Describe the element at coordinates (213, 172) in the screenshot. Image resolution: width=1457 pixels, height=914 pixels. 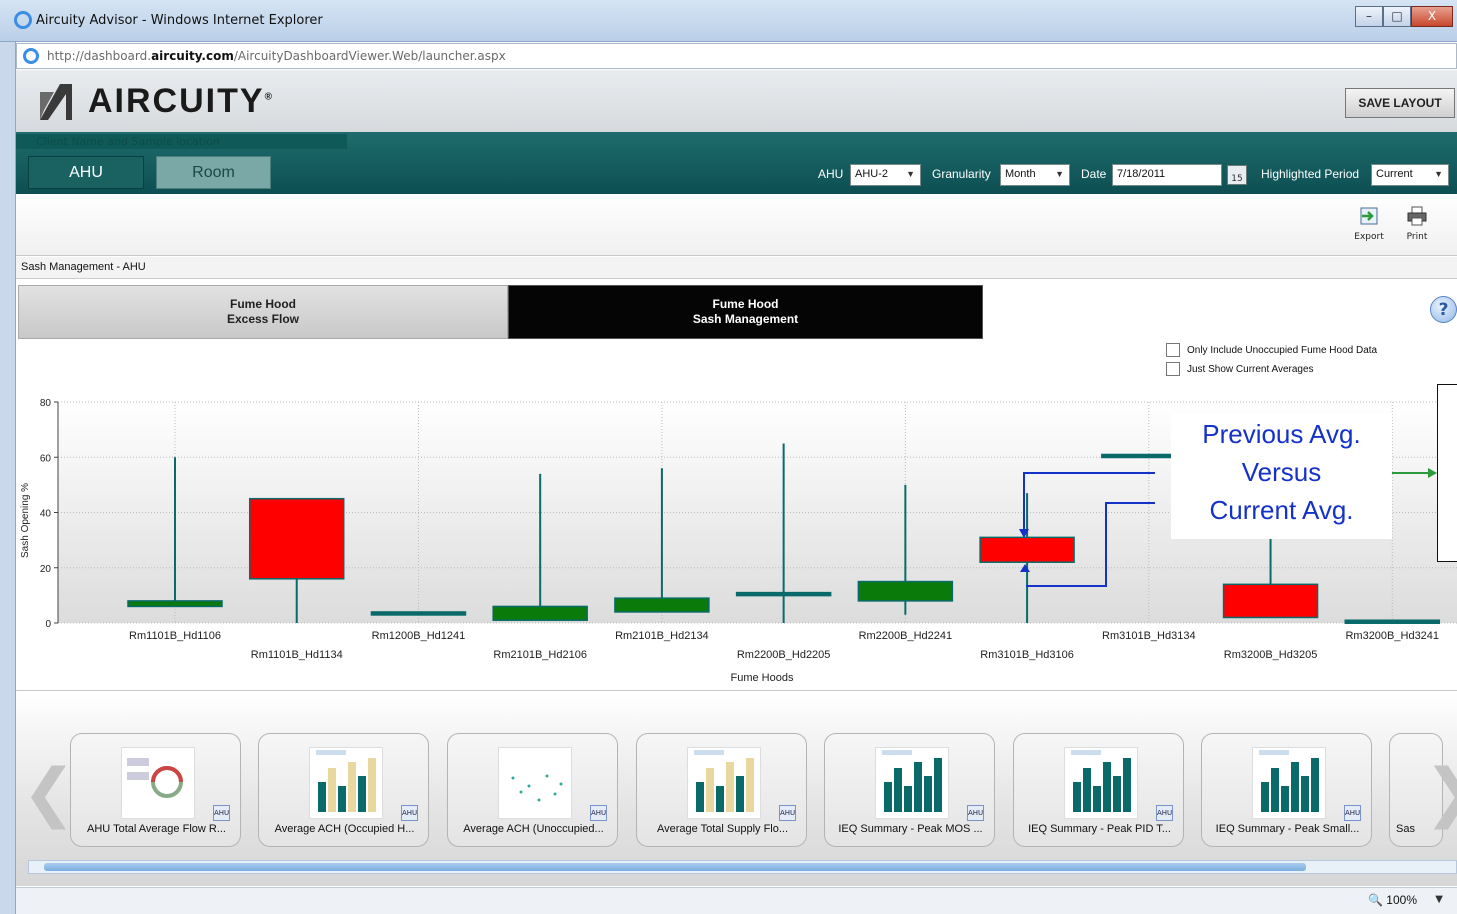
I see `tab-room: Room` at that location.